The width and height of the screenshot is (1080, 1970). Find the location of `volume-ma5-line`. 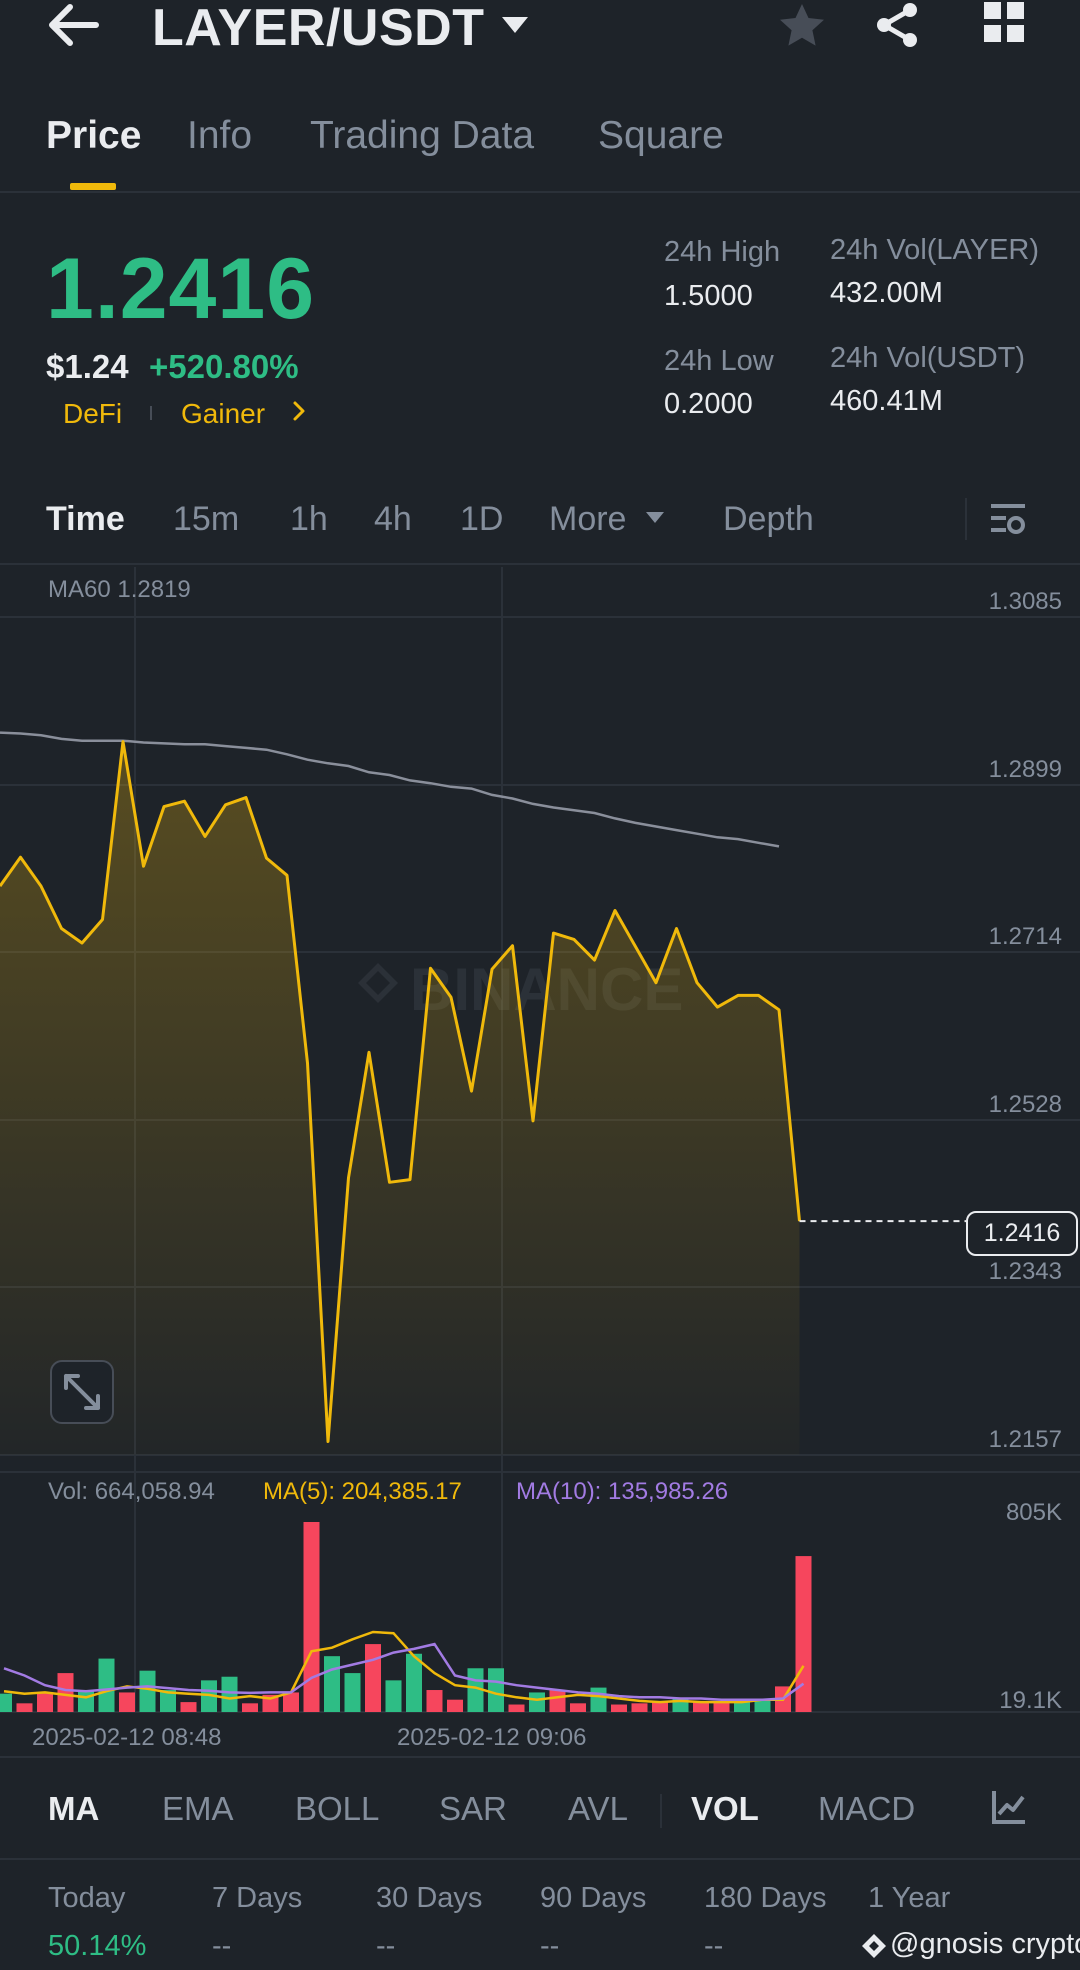

volume-ma5-line is located at coordinates (404, 1667).